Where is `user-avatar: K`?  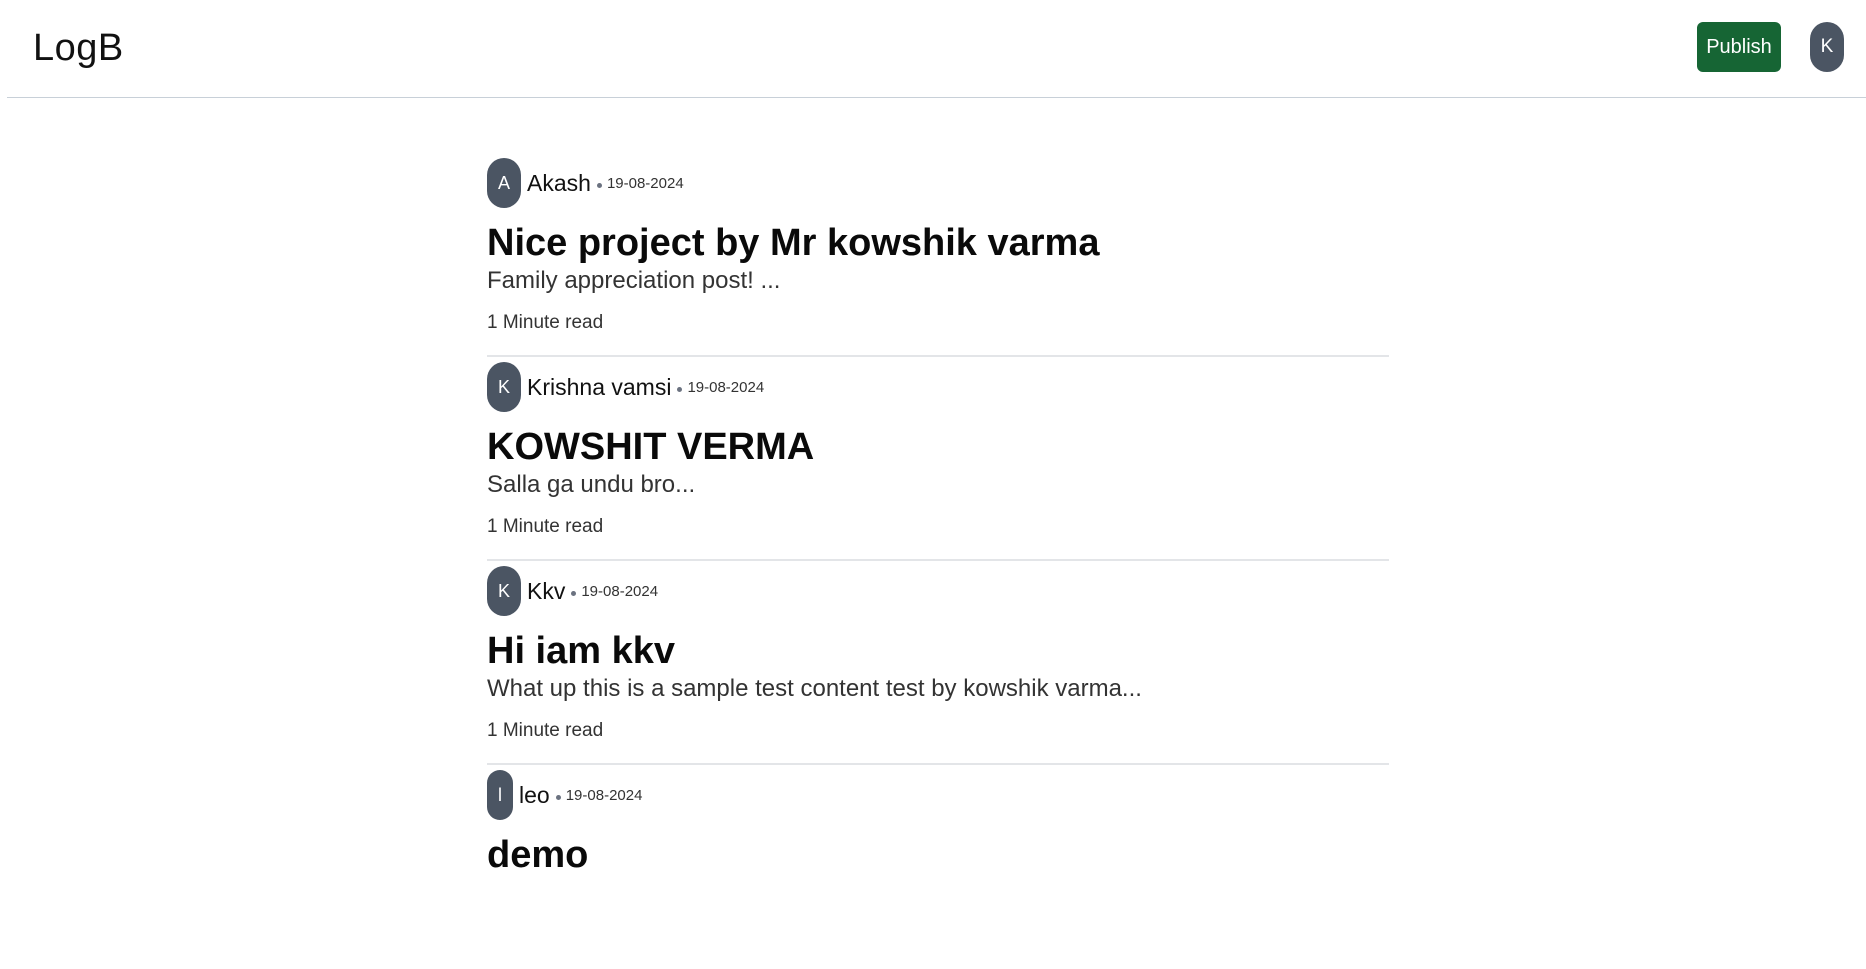
user-avatar: K is located at coordinates (1827, 47).